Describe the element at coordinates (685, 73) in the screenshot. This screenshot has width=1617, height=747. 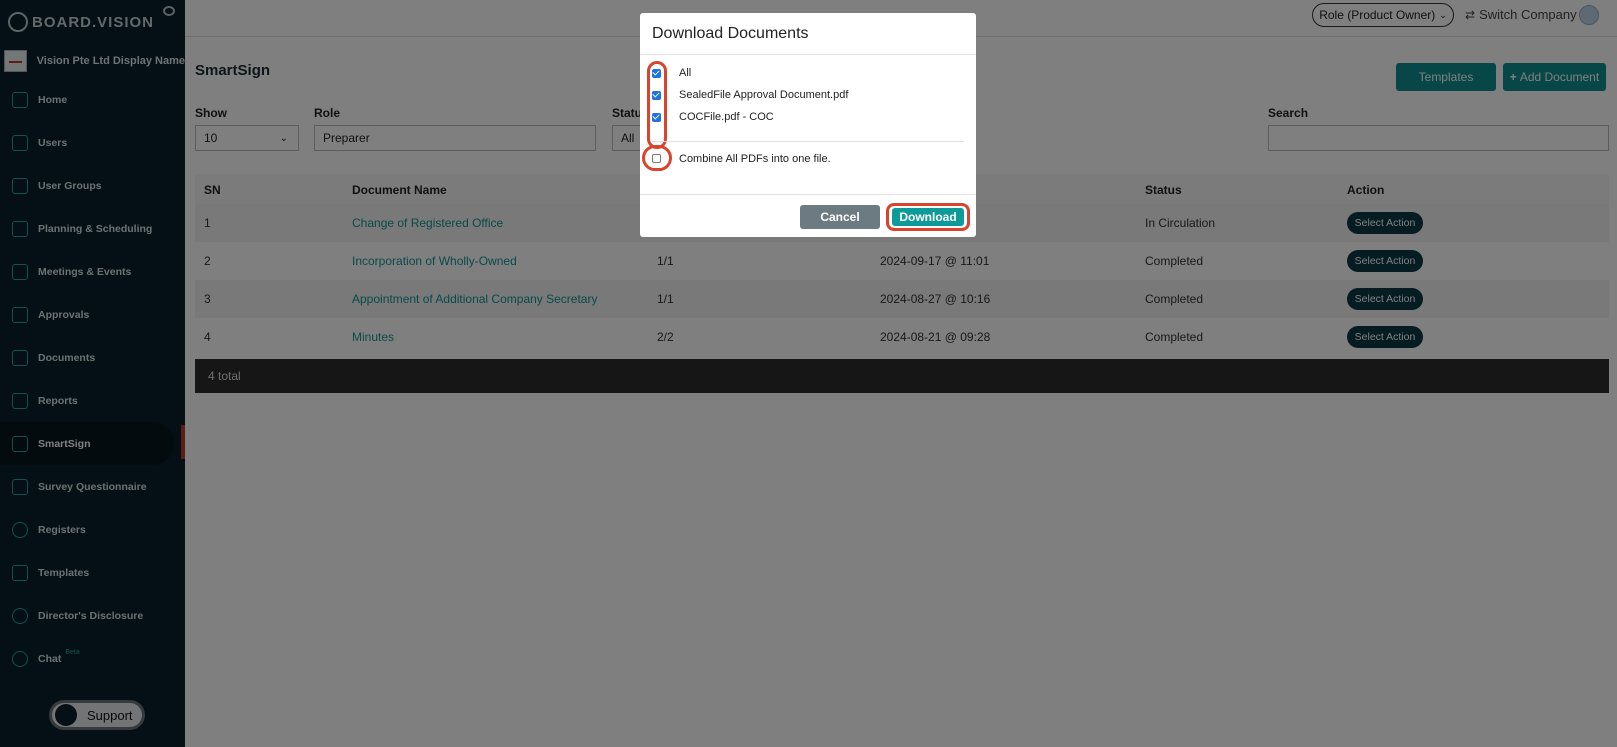
I see `option-all-label: All` at that location.